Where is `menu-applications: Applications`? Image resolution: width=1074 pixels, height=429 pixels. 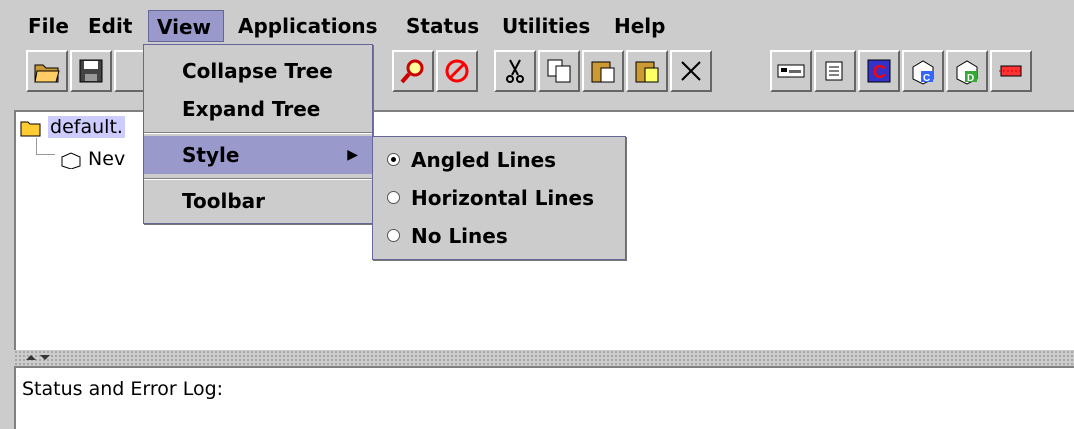
menu-applications: Applications is located at coordinates (307, 26).